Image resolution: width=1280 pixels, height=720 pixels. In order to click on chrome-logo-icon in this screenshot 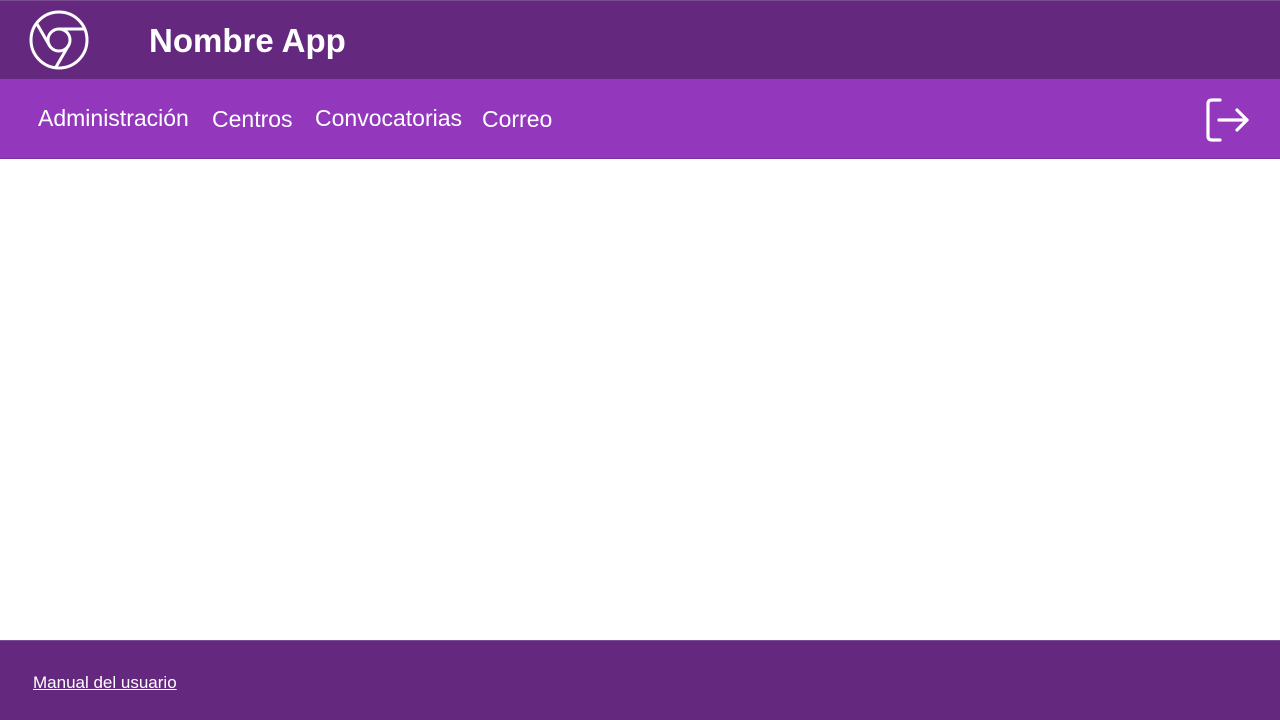, I will do `click(59, 40)`.